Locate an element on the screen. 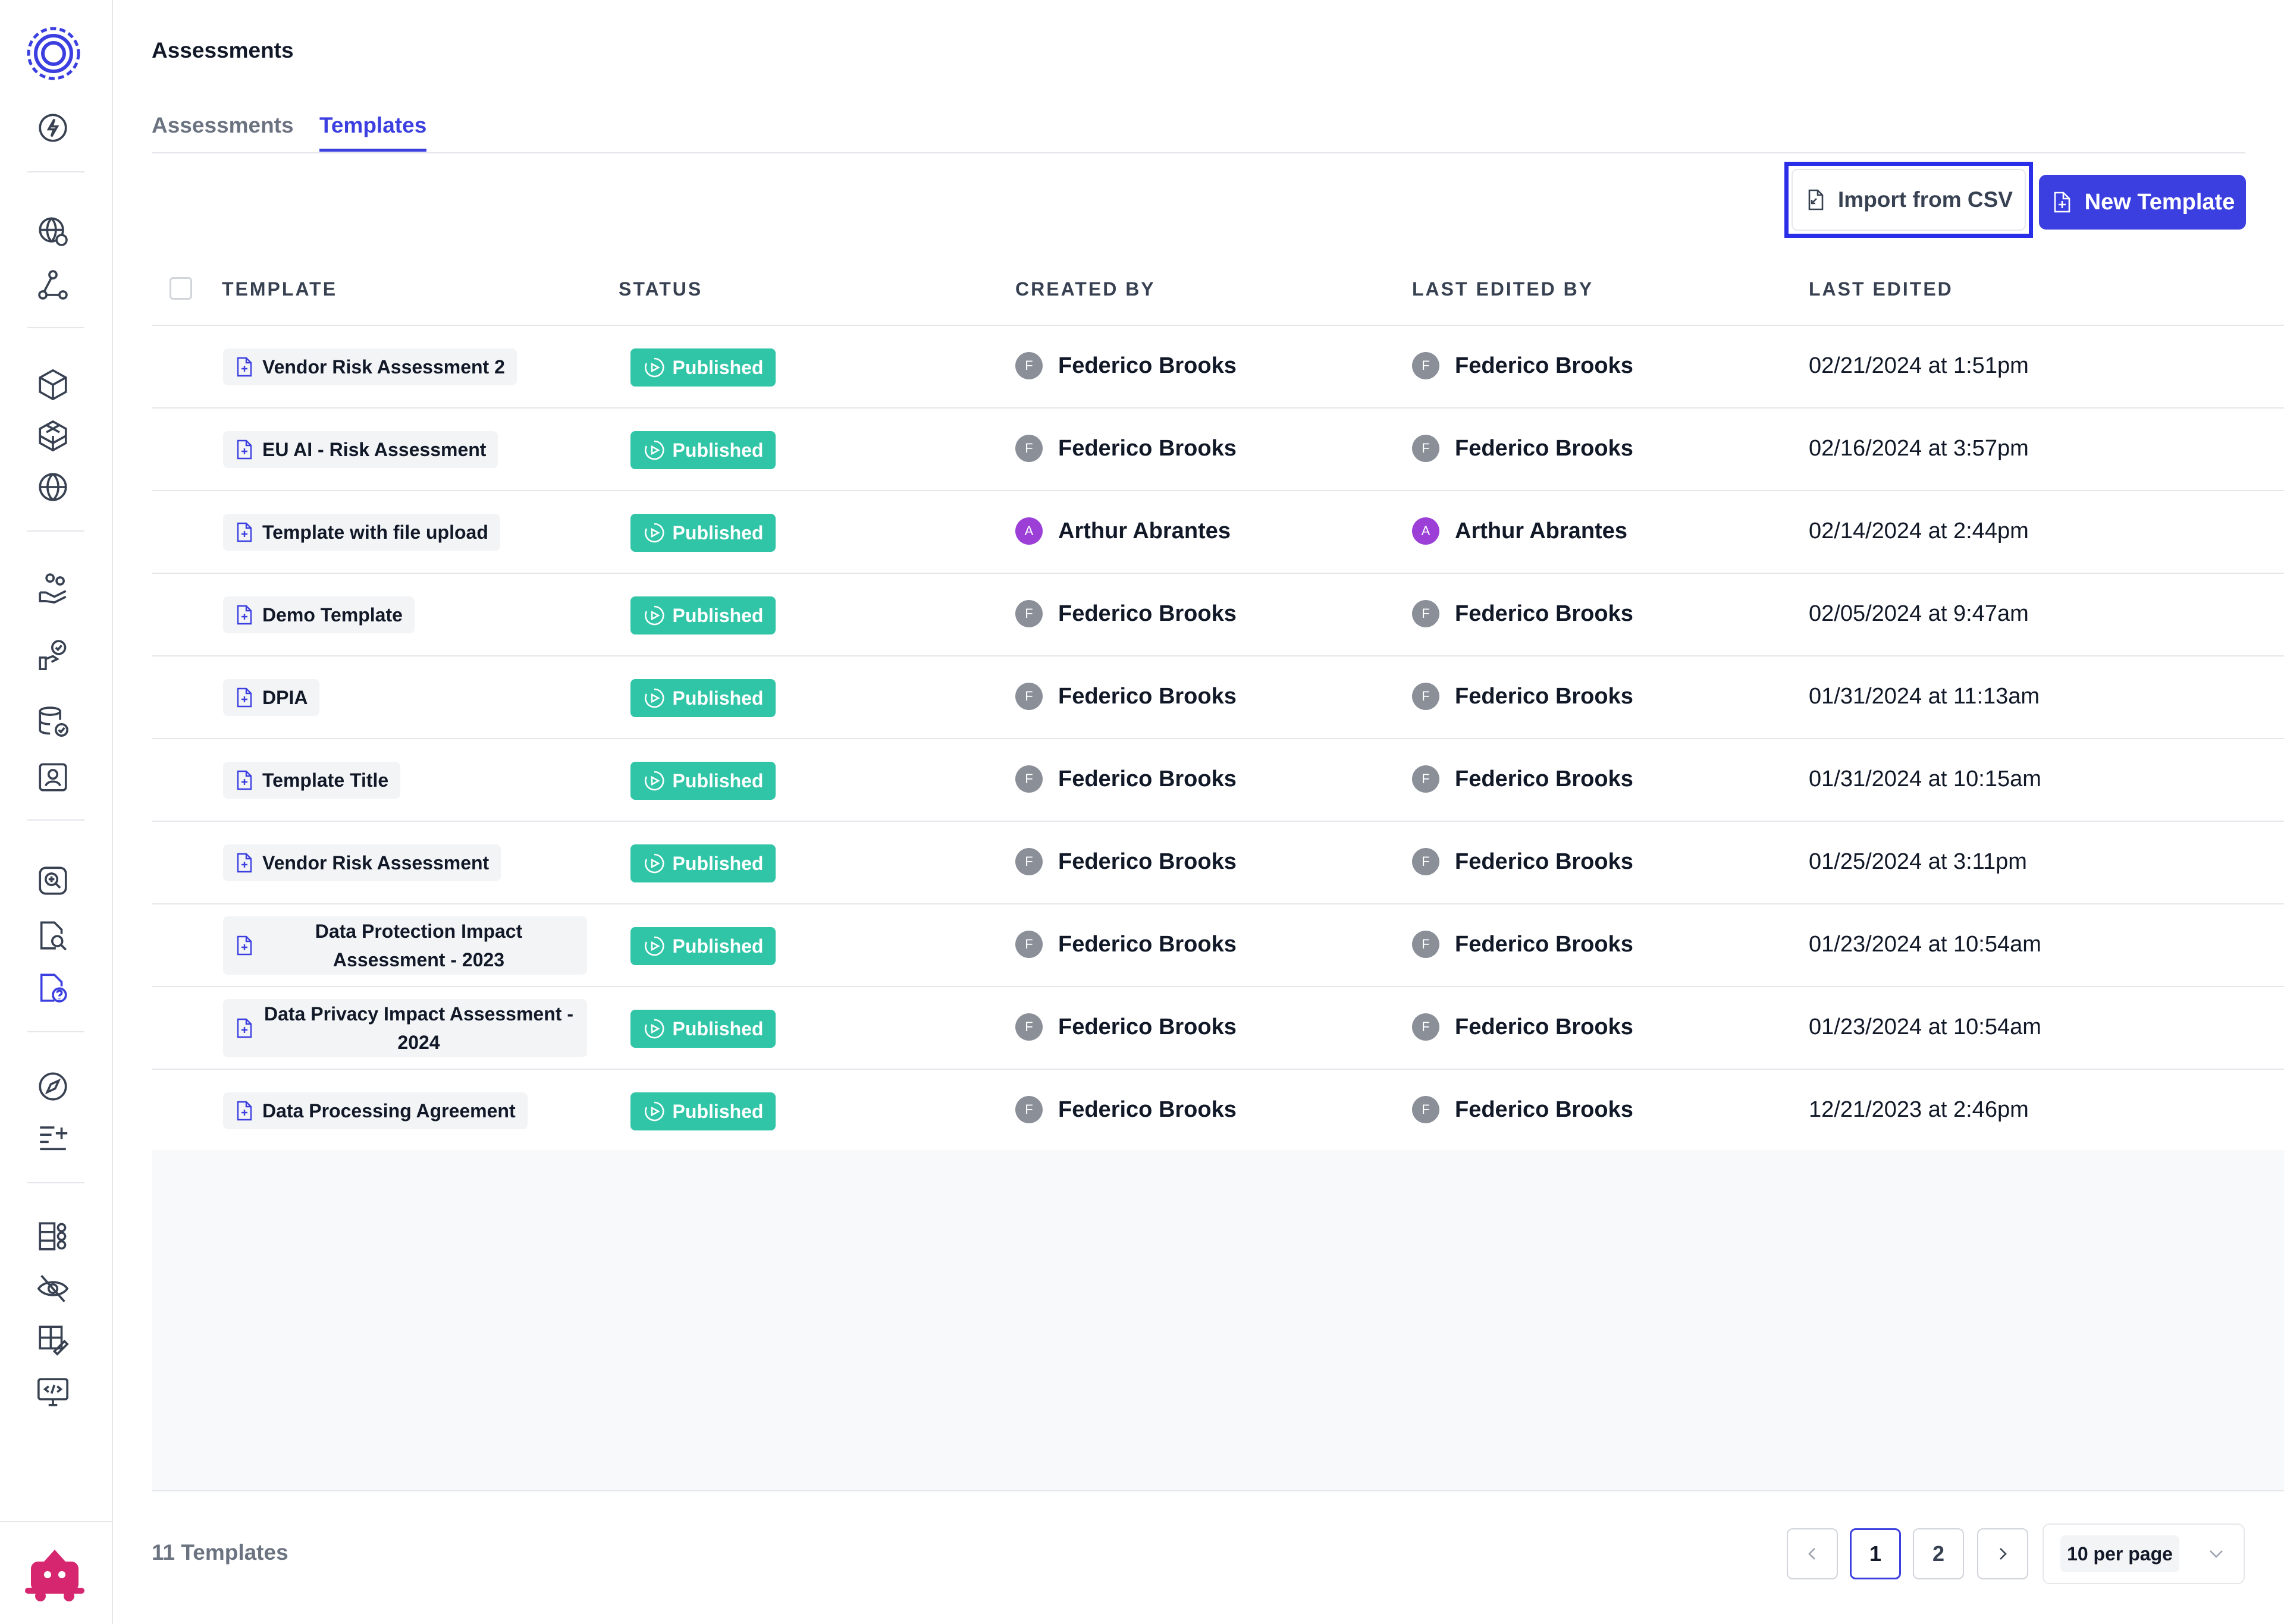 This screenshot has height=1624, width=2284. template-name: DPIA is located at coordinates (285, 697).